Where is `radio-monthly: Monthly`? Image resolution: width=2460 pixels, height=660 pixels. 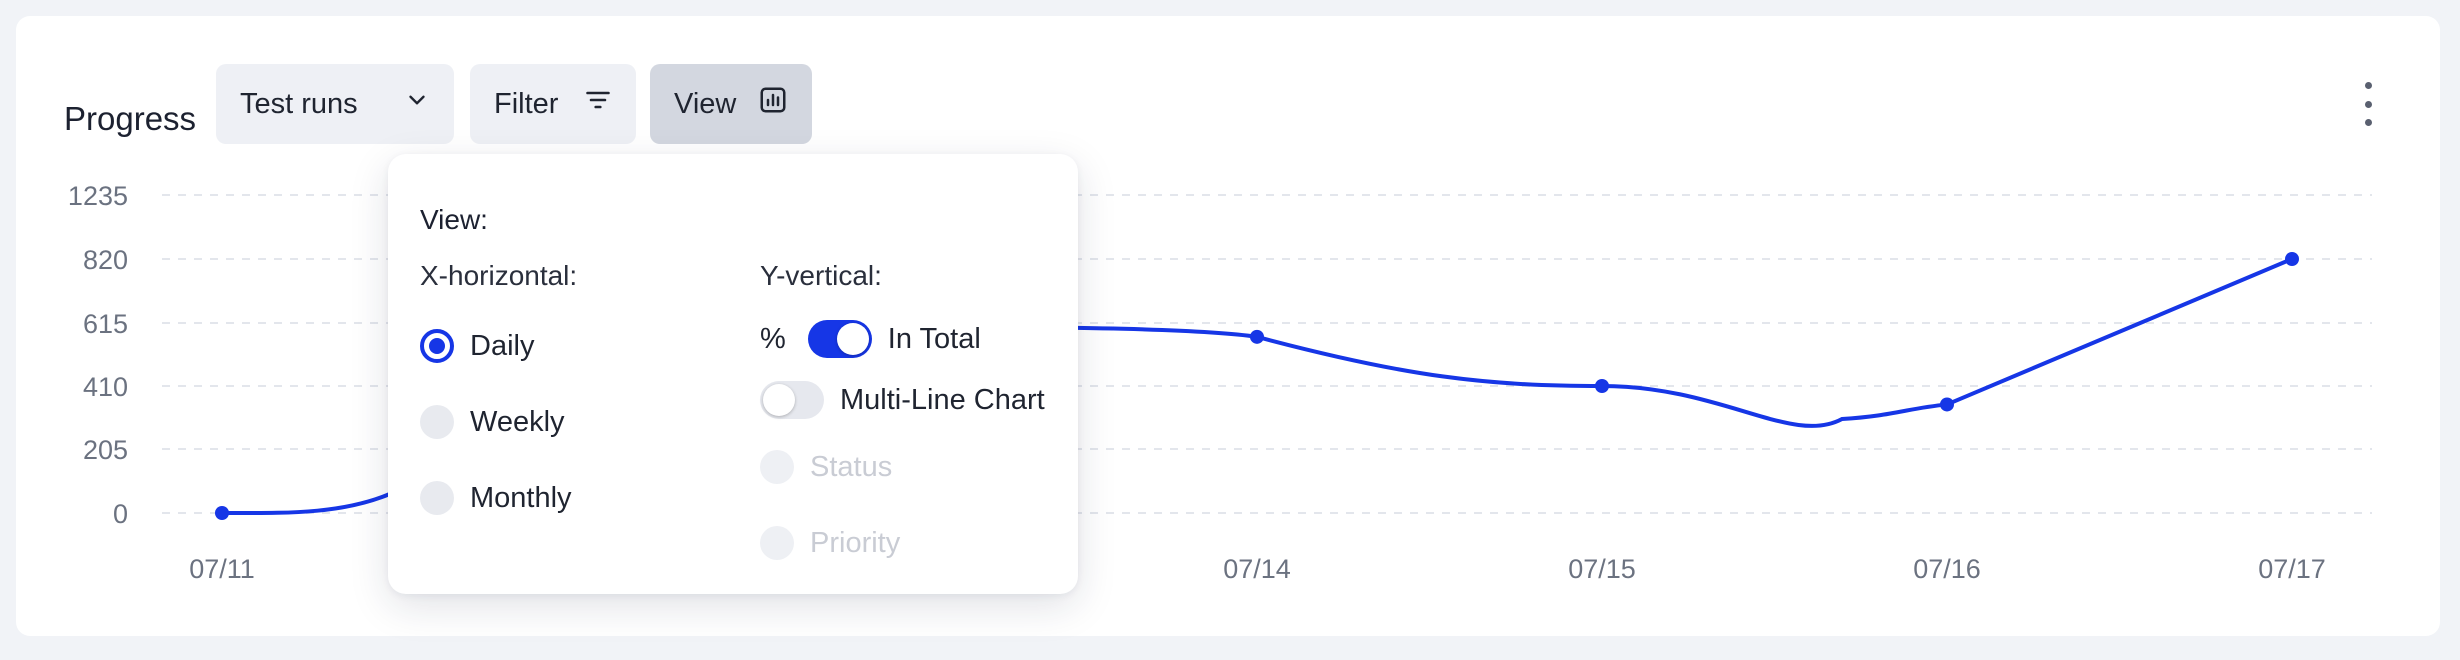 radio-monthly: Monthly is located at coordinates (496, 498).